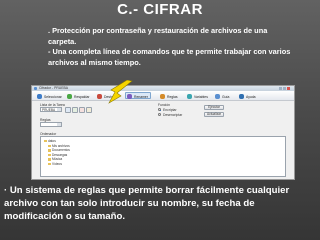  I want to click on tree-item-label: Documentos, so click(61, 150).